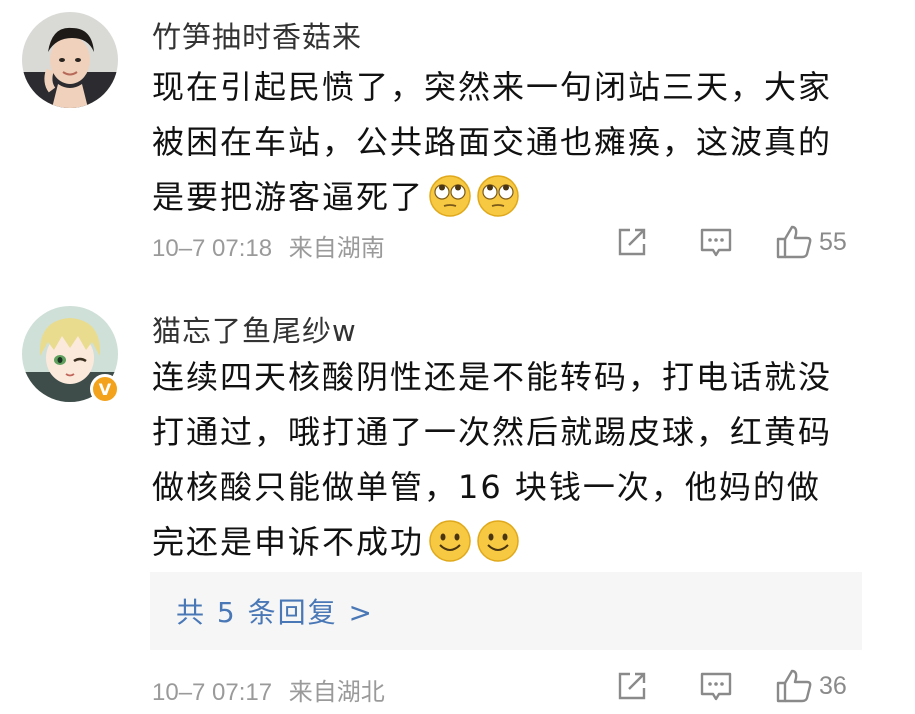 Image resolution: width=915 pixels, height=714 pixels. I want to click on replies-panel: 共 5 条回复 >, so click(506, 611).